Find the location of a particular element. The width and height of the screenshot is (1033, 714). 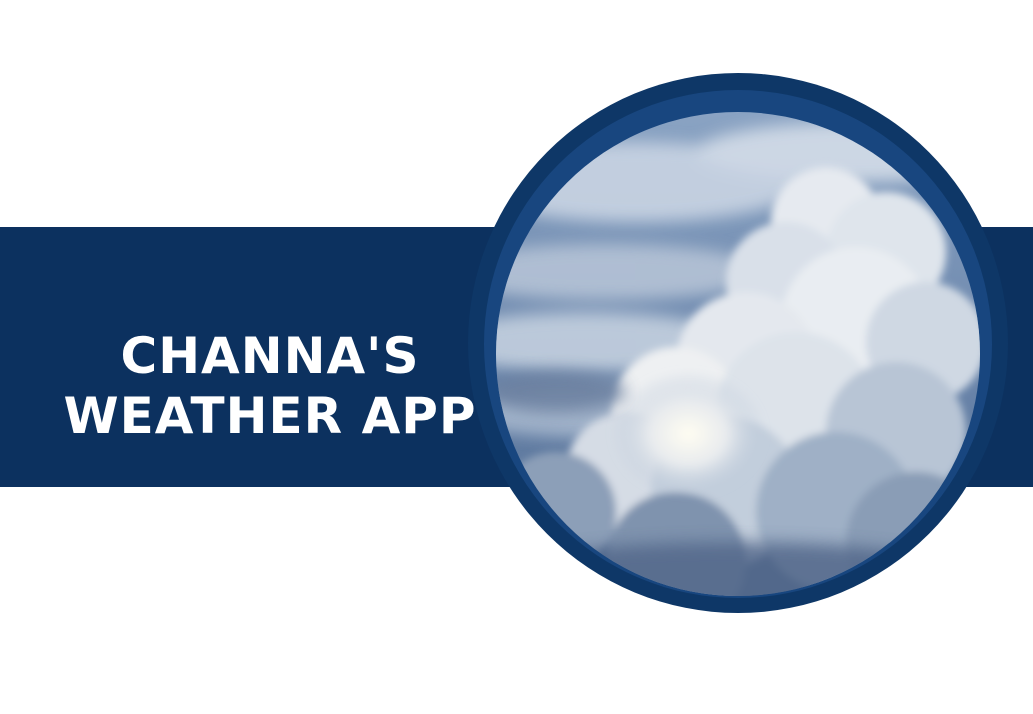

app-title-line-2: Weather App is located at coordinates (270, 415).